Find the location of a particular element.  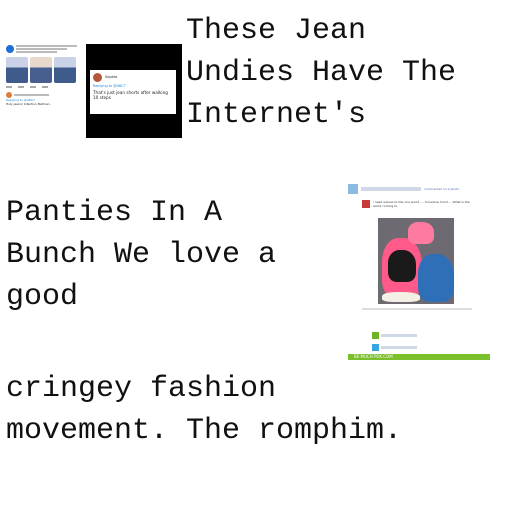

reactions-bar is located at coordinates (417, 309).